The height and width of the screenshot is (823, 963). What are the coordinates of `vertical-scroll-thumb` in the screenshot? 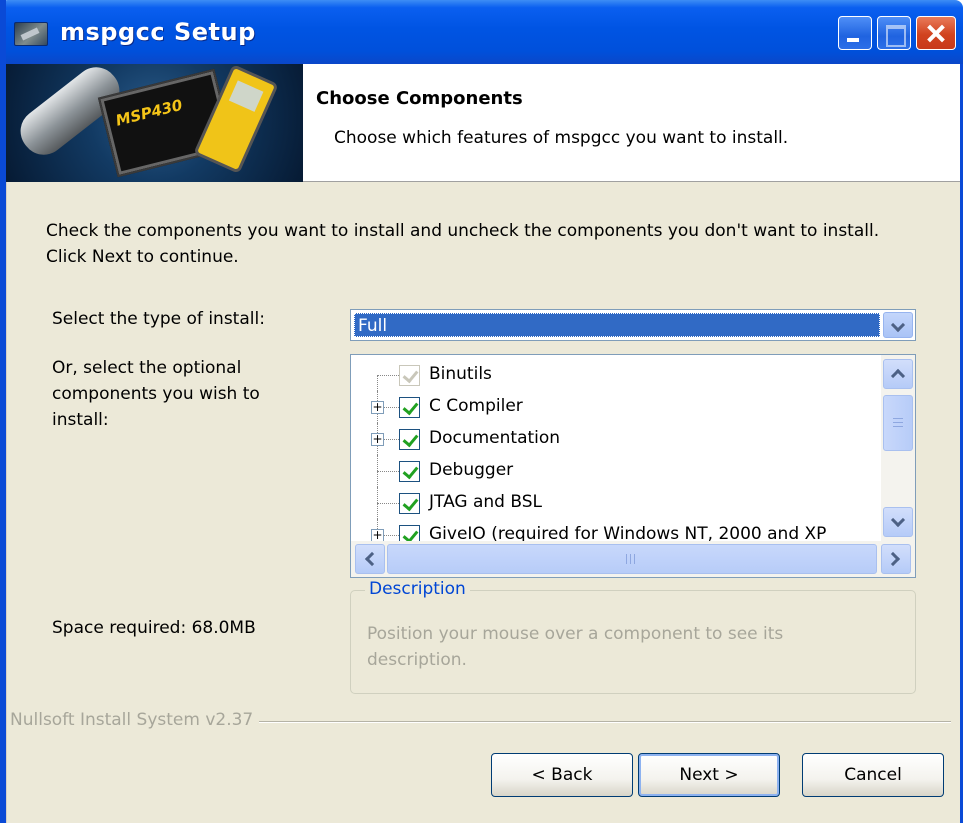 It's located at (898, 423).